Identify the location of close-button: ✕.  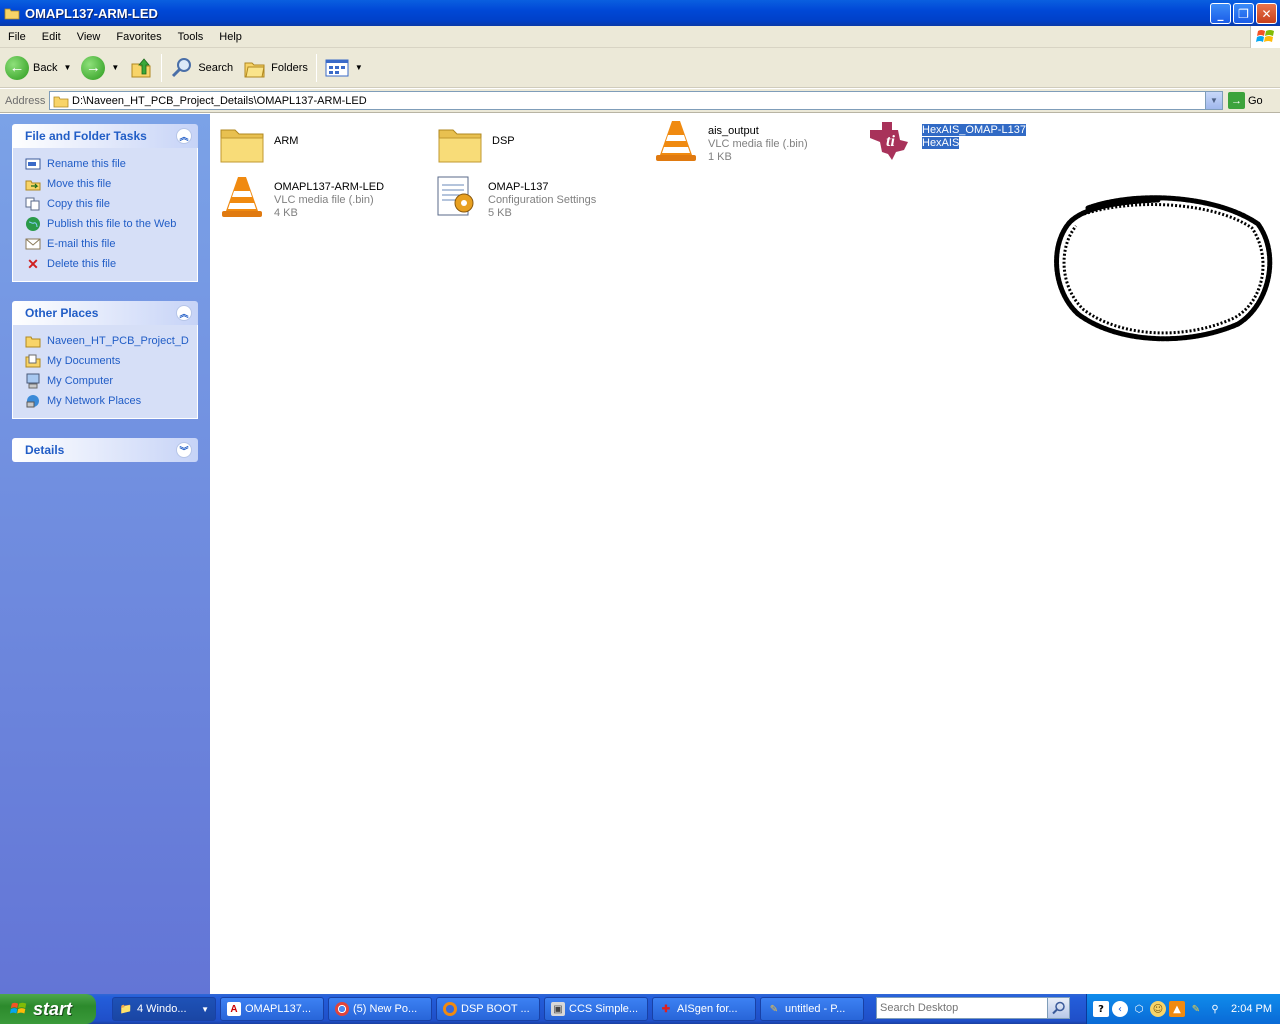
(1266, 13).